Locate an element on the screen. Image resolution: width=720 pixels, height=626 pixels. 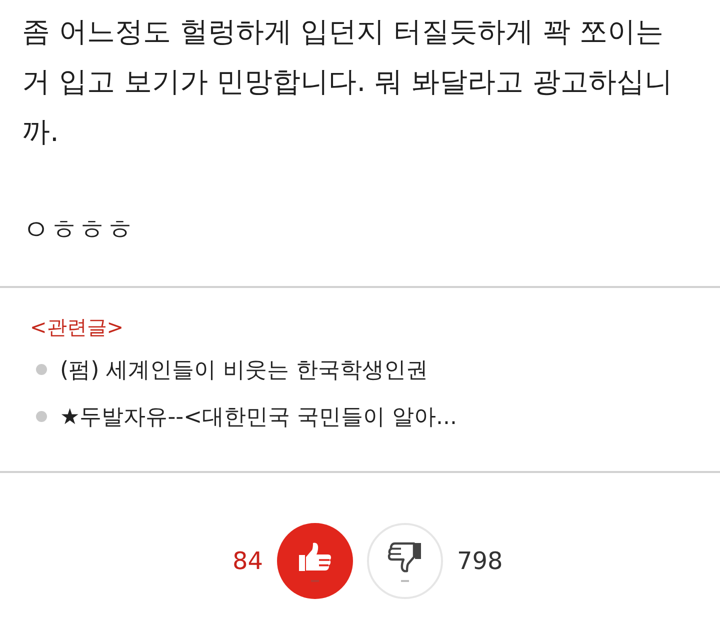
dislike-count: 798 is located at coordinates (480, 561).